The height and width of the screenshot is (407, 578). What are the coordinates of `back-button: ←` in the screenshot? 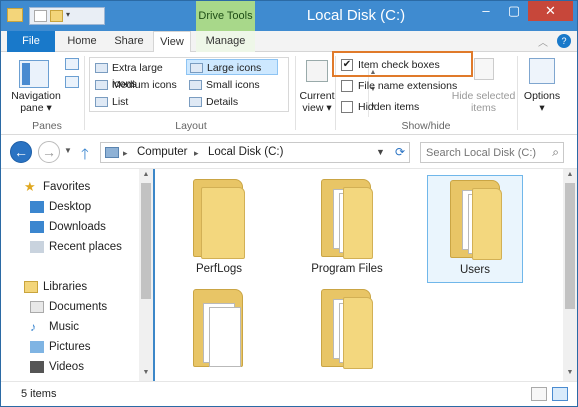 It's located at (21, 152).